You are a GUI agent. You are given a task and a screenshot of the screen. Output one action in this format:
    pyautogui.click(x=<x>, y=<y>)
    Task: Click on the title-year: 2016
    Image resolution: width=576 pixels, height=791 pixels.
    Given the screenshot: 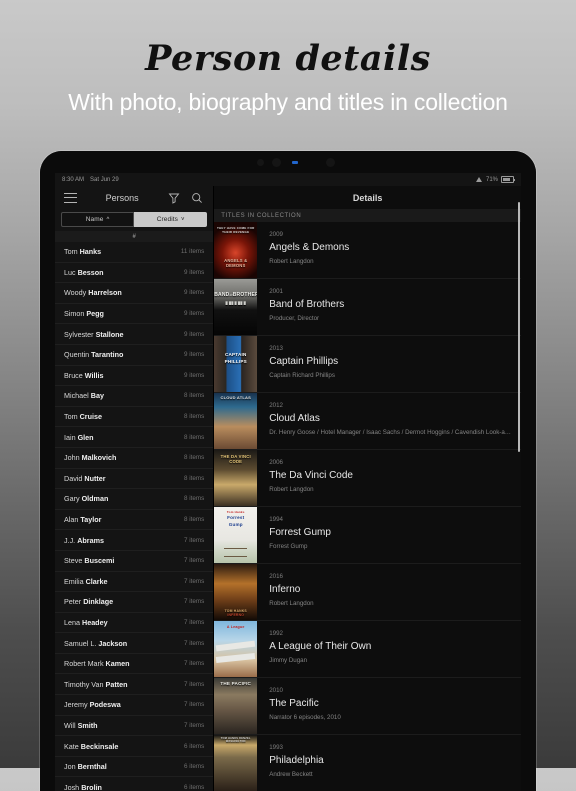 What is the action you would take?
    pyautogui.click(x=276, y=576)
    